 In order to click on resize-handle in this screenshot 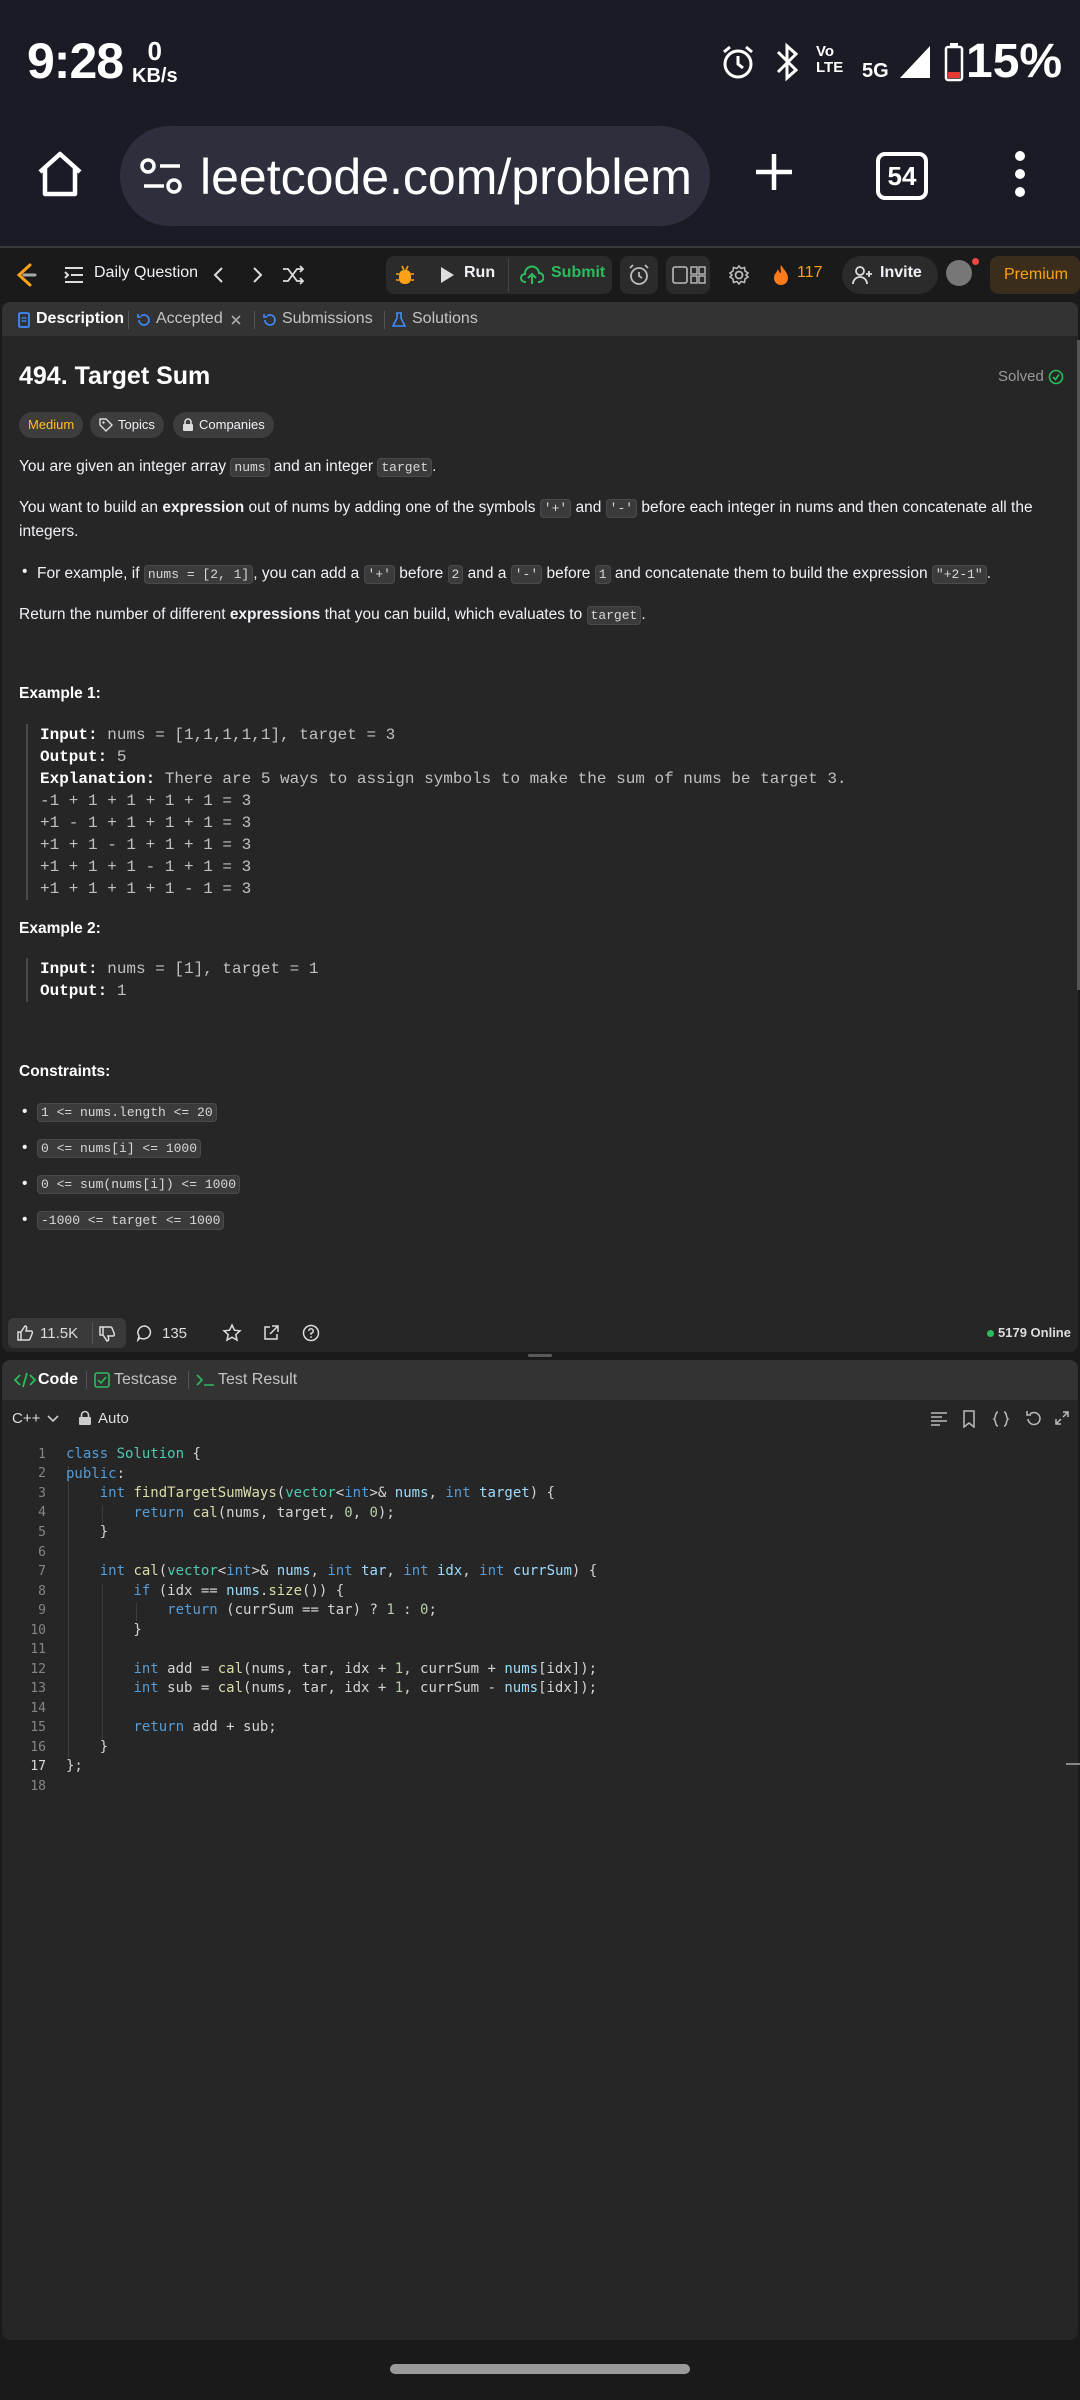, I will do `click(540, 1355)`.